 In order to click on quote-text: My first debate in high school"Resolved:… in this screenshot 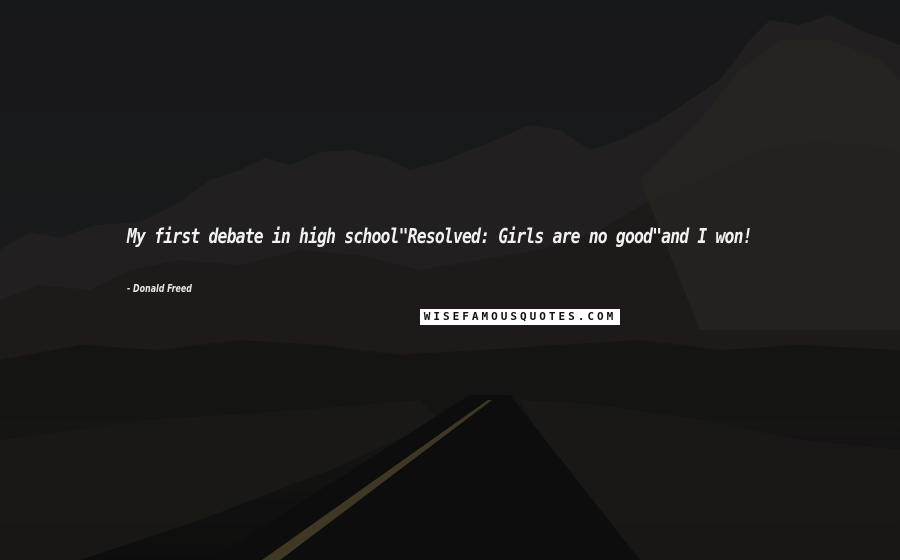, I will do `click(440, 236)`.